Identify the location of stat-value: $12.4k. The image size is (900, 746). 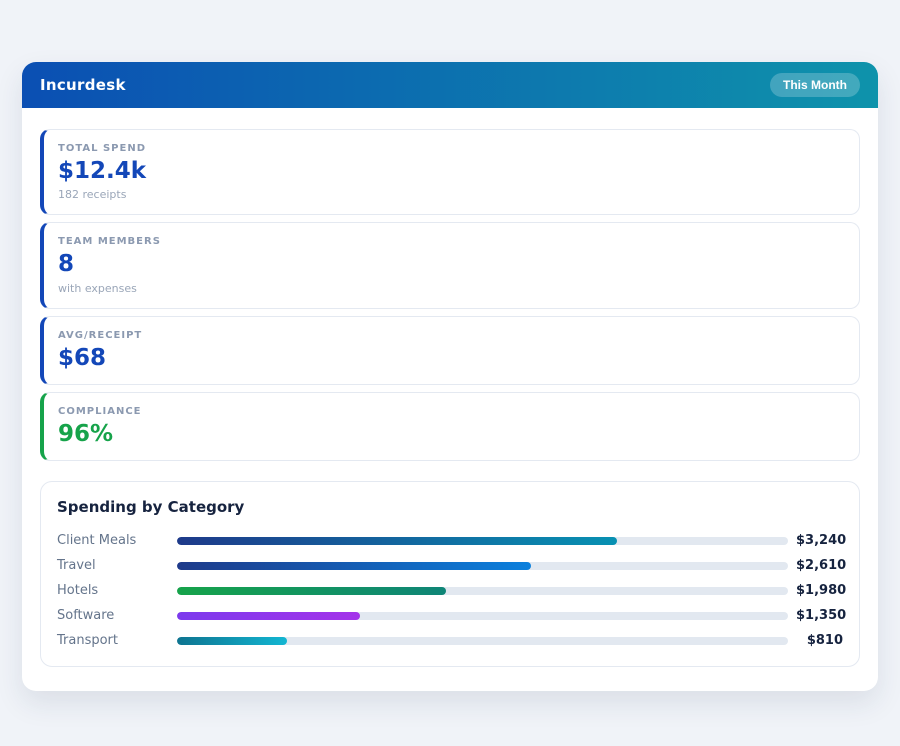
(102, 171).